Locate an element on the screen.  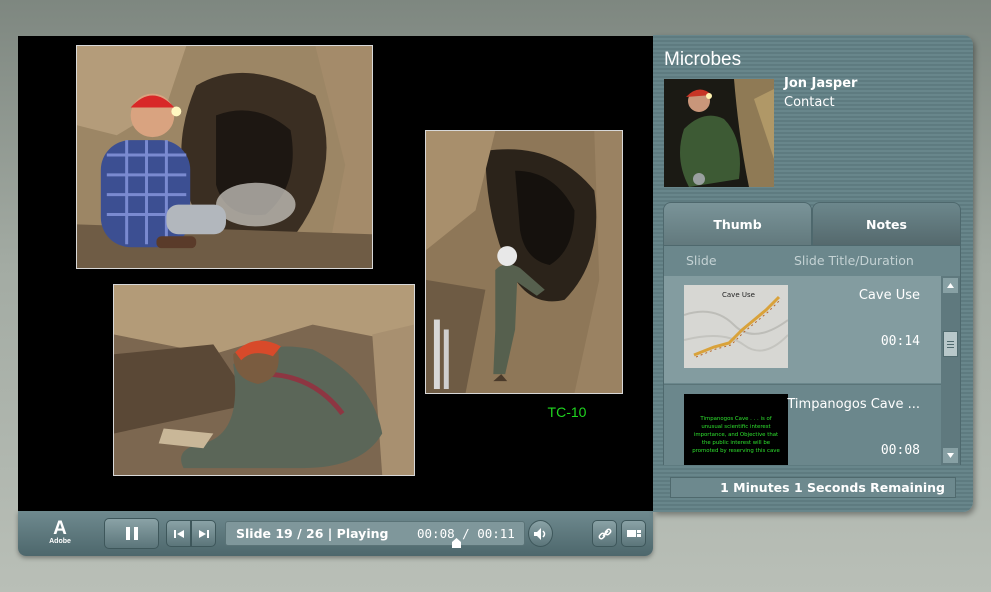
column-header-slide: Slide is located at coordinates (701, 260).